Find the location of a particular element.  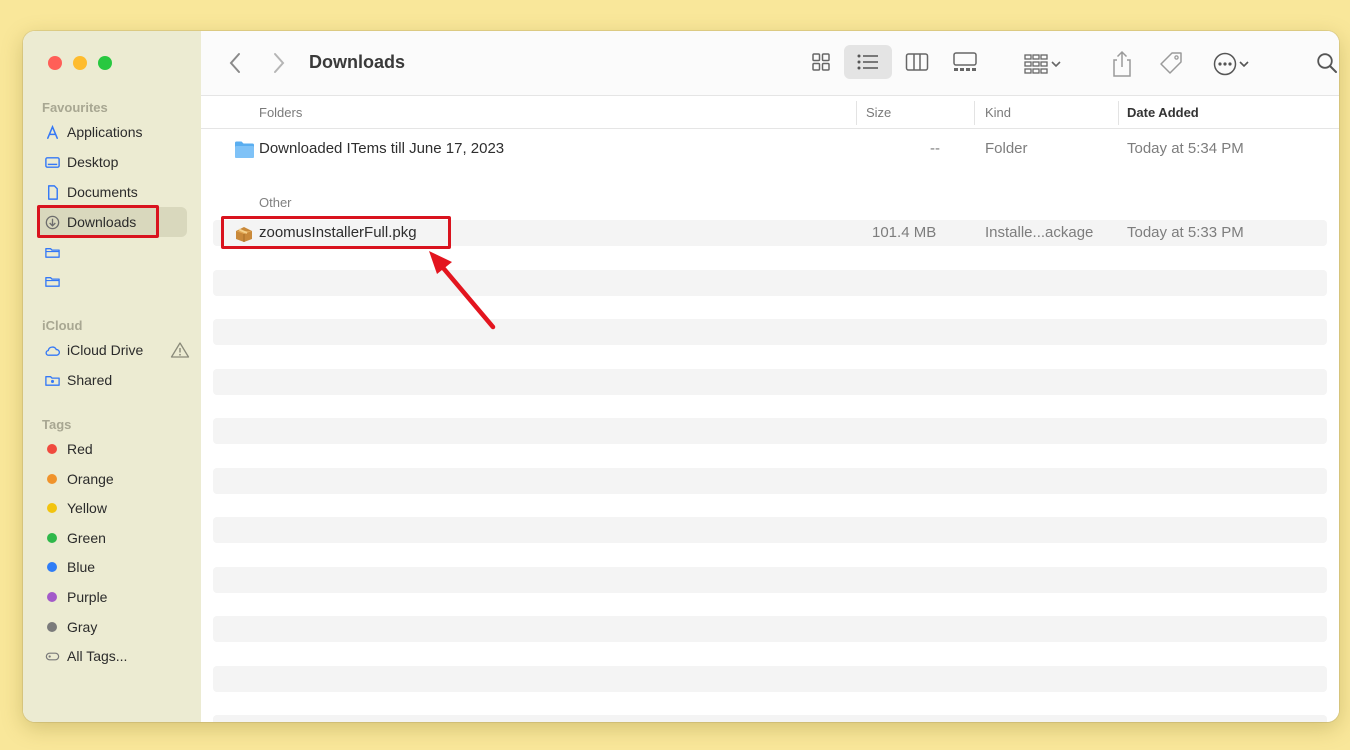

file-name: zoomusInstallerFull.pkg is located at coordinates (338, 232).